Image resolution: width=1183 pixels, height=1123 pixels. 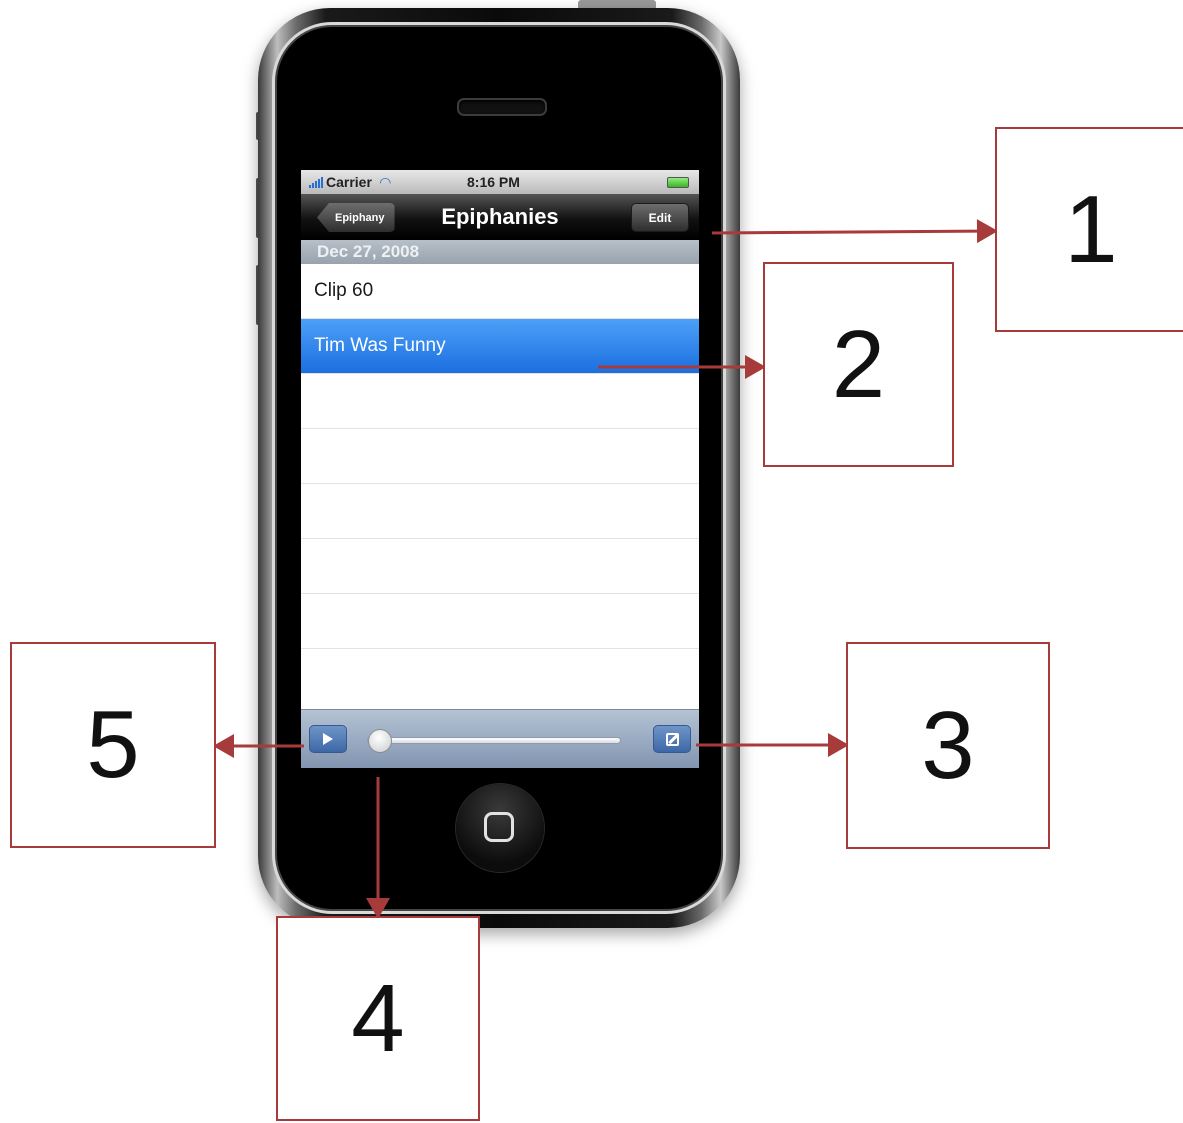 What do you see at coordinates (113, 745) in the screenshot?
I see `callout-5: 5` at bounding box center [113, 745].